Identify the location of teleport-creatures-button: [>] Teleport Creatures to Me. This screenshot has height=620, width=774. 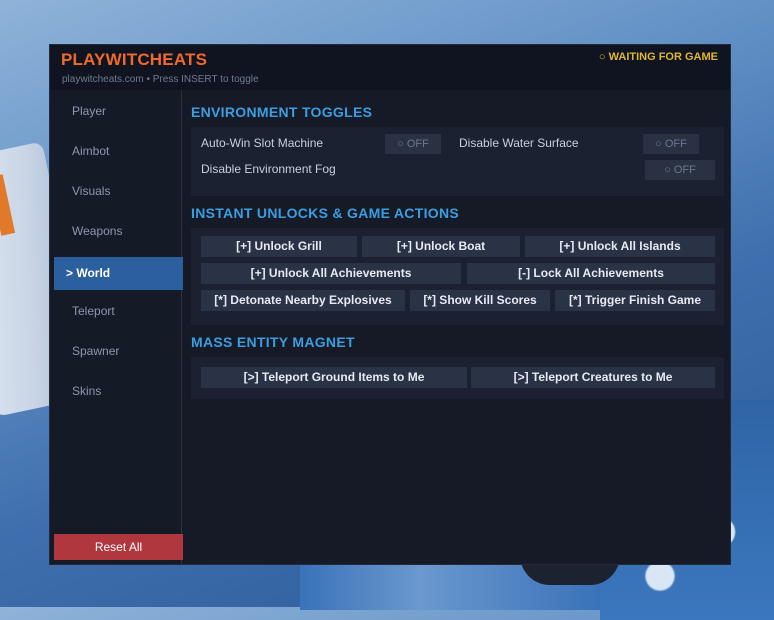
(593, 377).